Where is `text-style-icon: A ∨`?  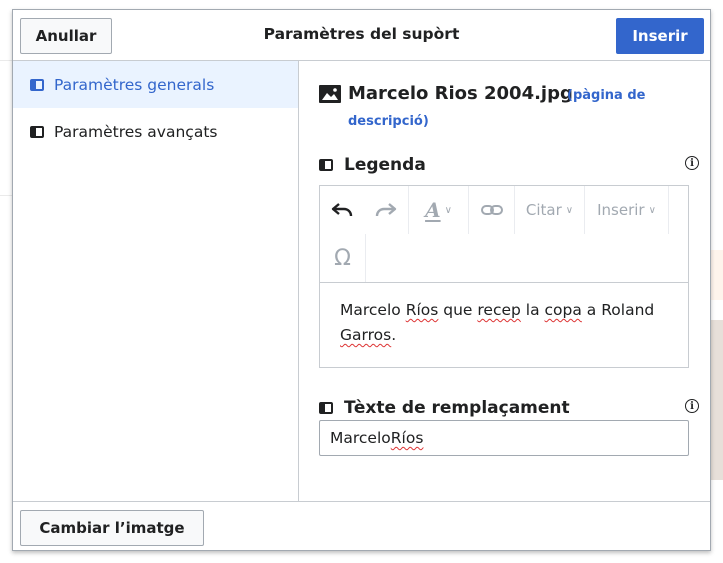
text-style-icon: A ∨ is located at coordinates (439, 210).